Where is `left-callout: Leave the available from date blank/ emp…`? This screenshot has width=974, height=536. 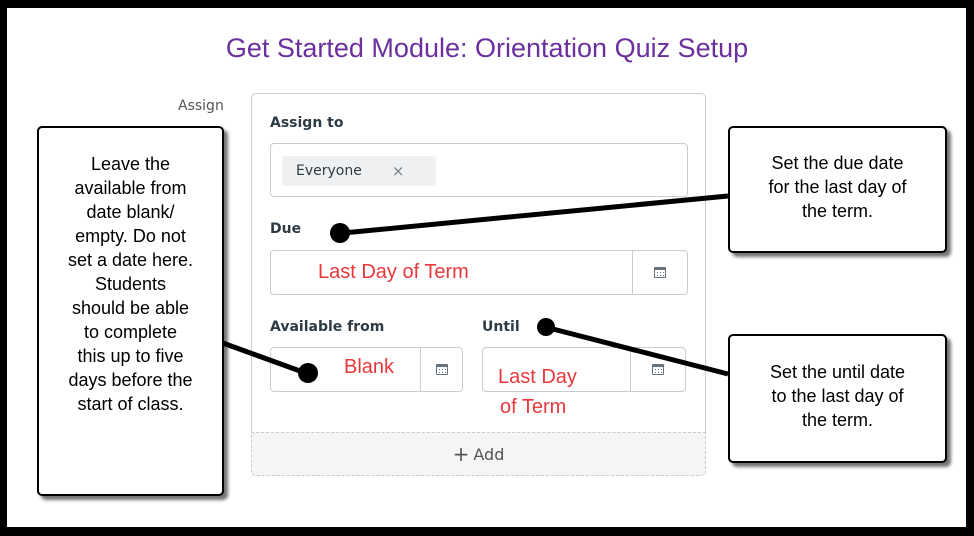
left-callout: Leave the available from date blank/ emp… is located at coordinates (130, 311).